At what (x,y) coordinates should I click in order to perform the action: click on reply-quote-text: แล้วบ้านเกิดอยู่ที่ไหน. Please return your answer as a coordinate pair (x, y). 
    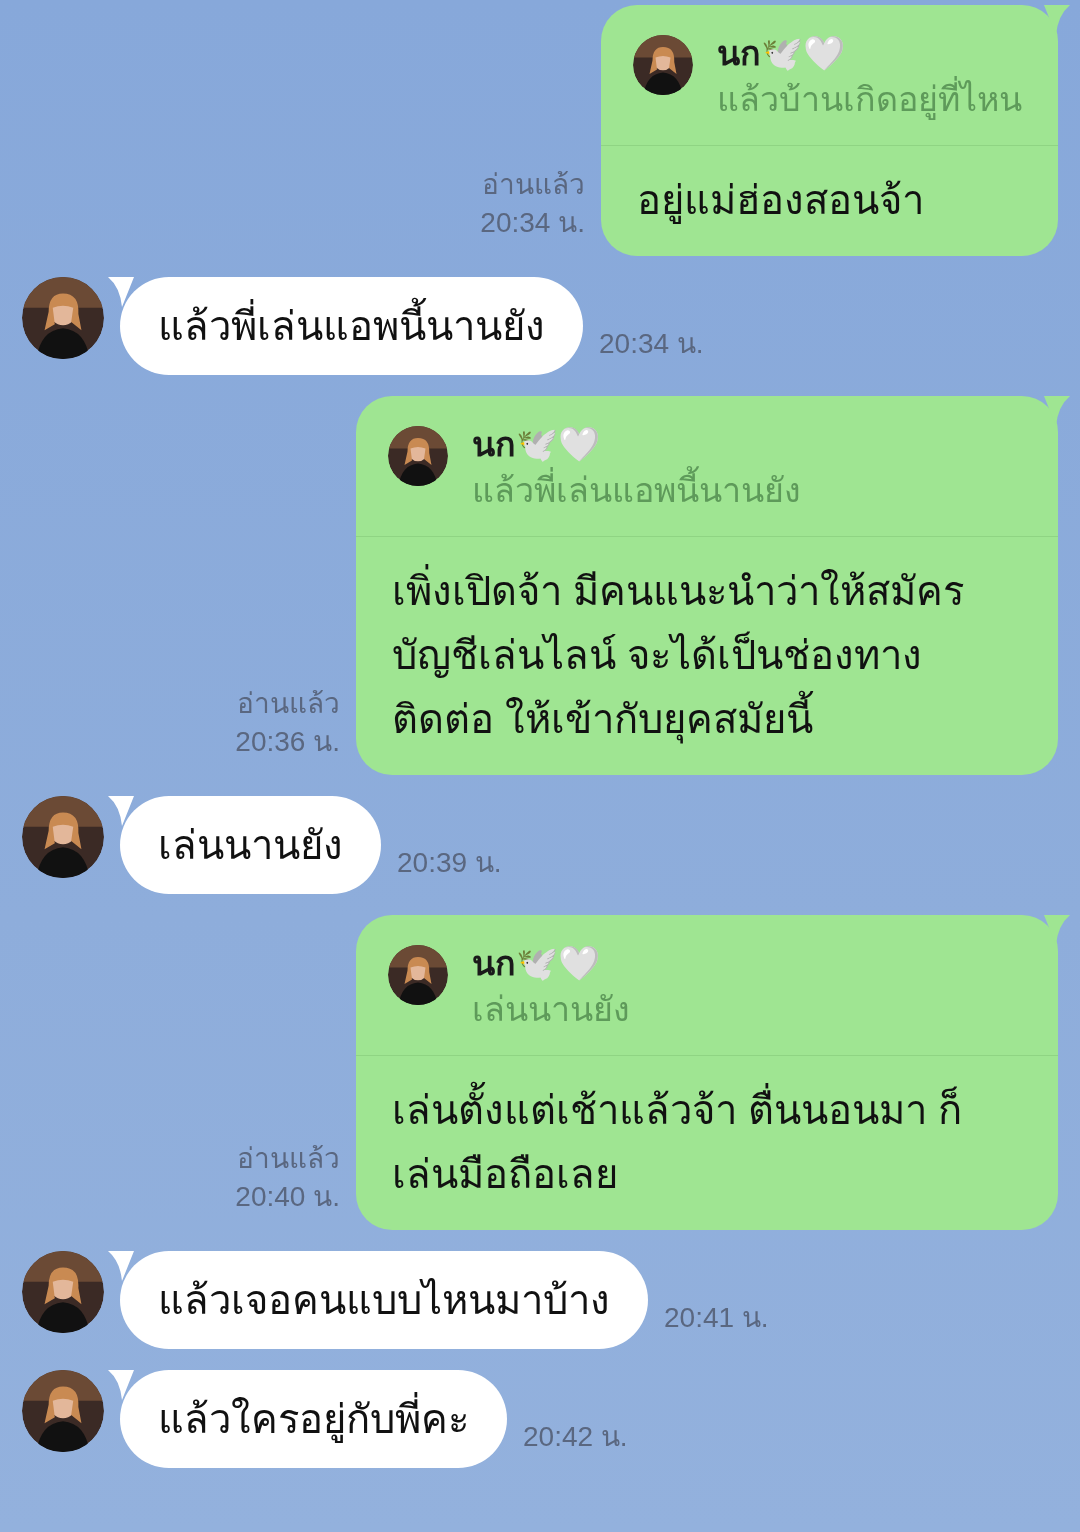
    Looking at the image, I should click on (869, 99).